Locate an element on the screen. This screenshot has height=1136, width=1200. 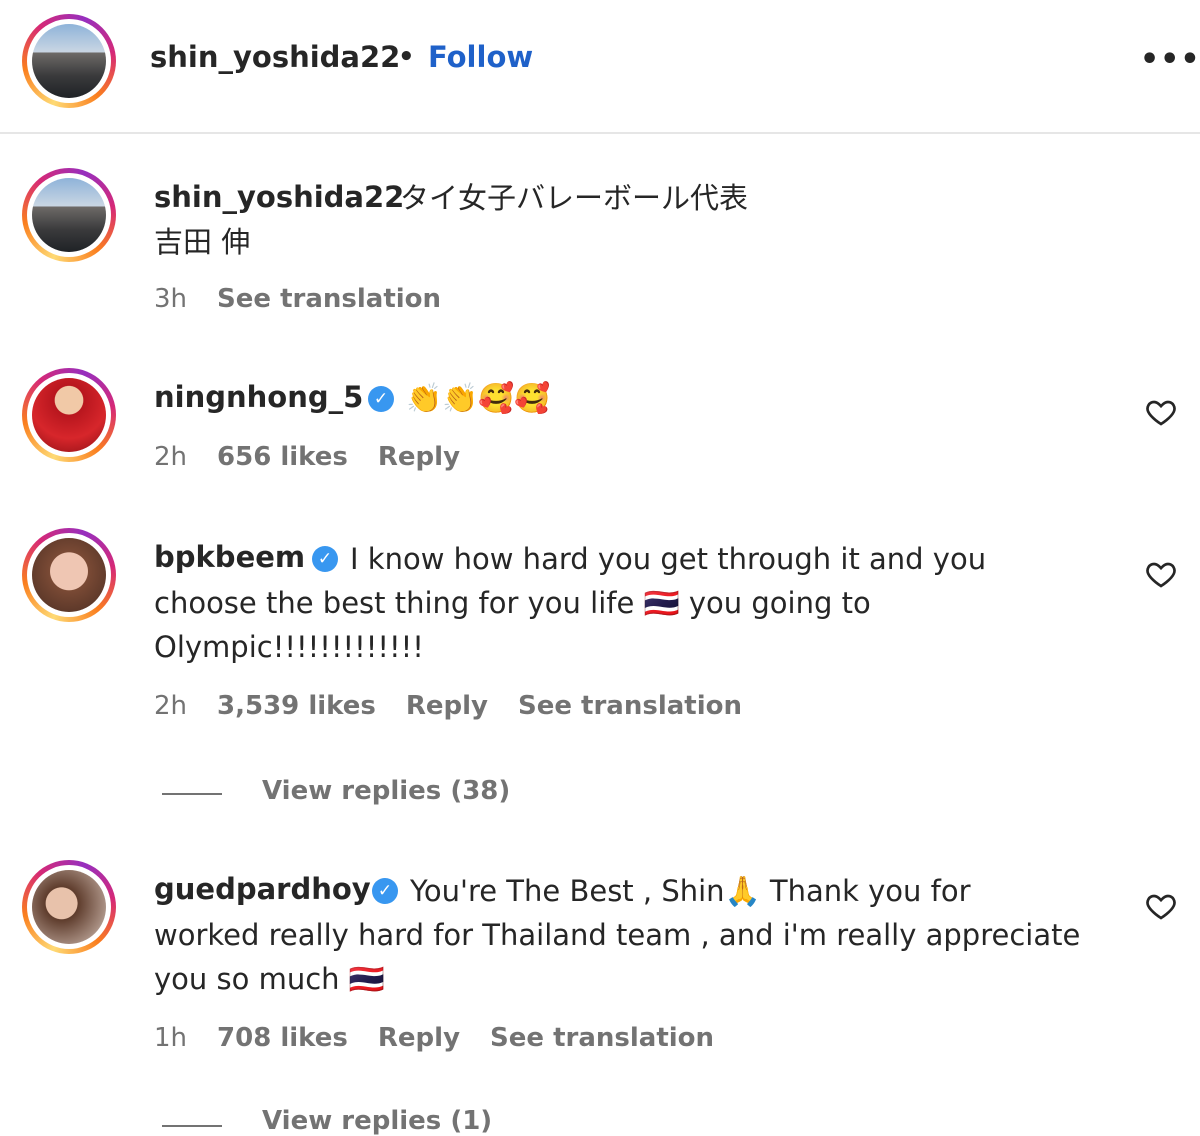
commenter-username: guedpardhoy is located at coordinates (262, 889).